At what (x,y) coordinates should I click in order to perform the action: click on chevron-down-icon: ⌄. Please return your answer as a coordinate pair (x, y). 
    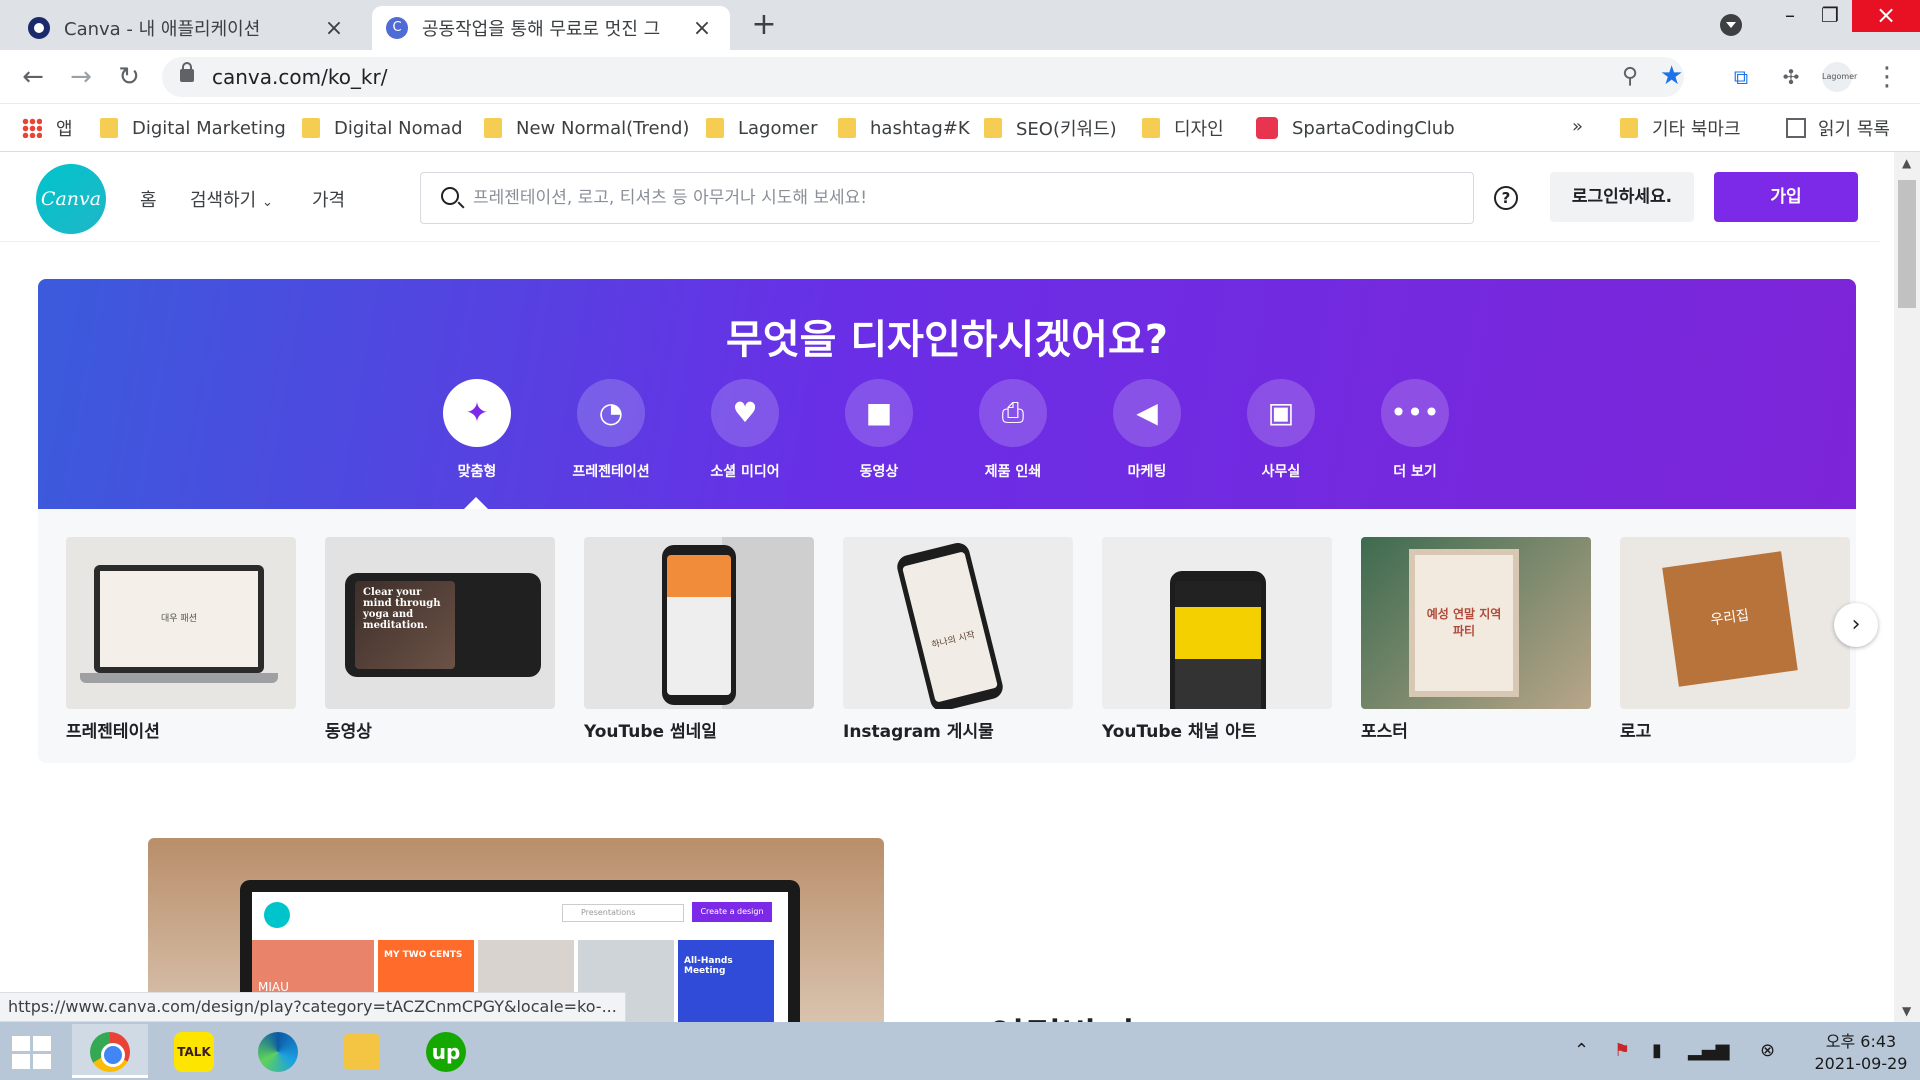
    Looking at the image, I should click on (267, 202).